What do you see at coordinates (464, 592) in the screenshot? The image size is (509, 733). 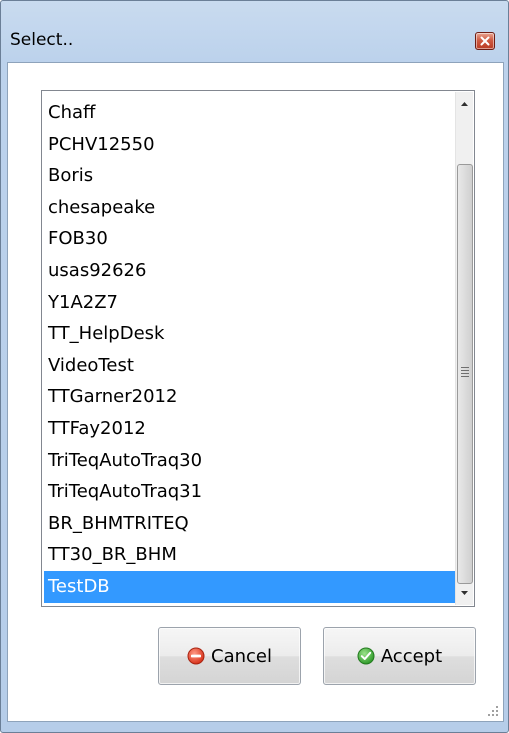 I see `scroll-down-arrow-icon` at bounding box center [464, 592].